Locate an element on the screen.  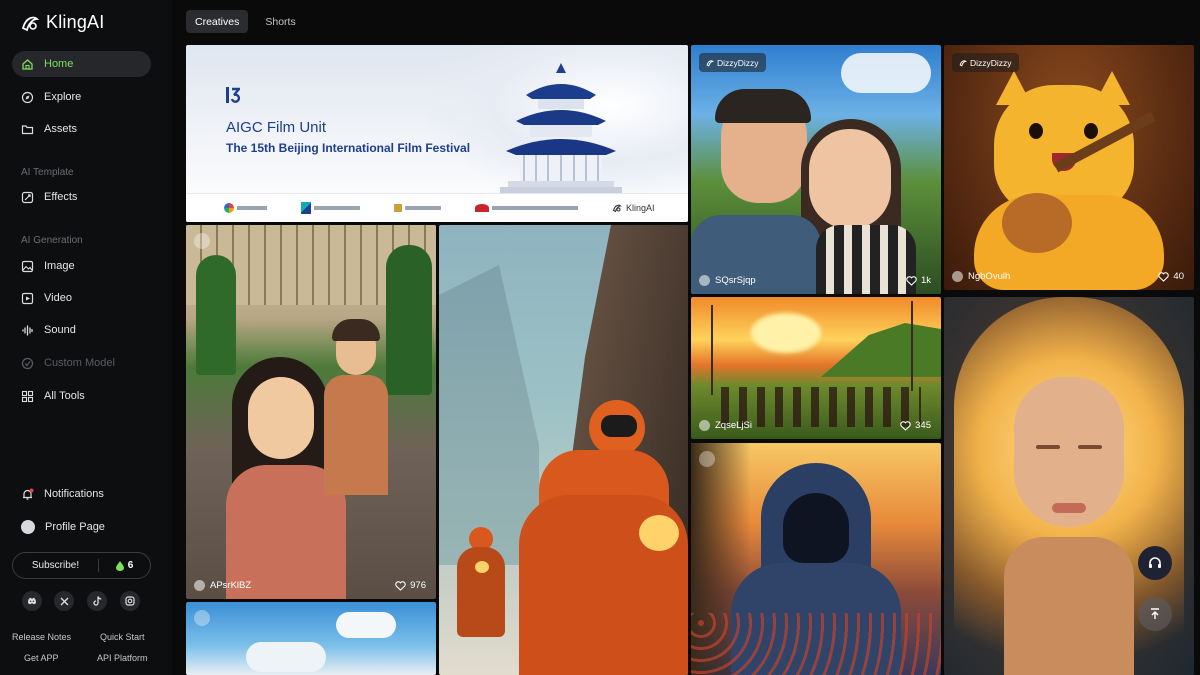
boy-hair is located at coordinates (356, 330).